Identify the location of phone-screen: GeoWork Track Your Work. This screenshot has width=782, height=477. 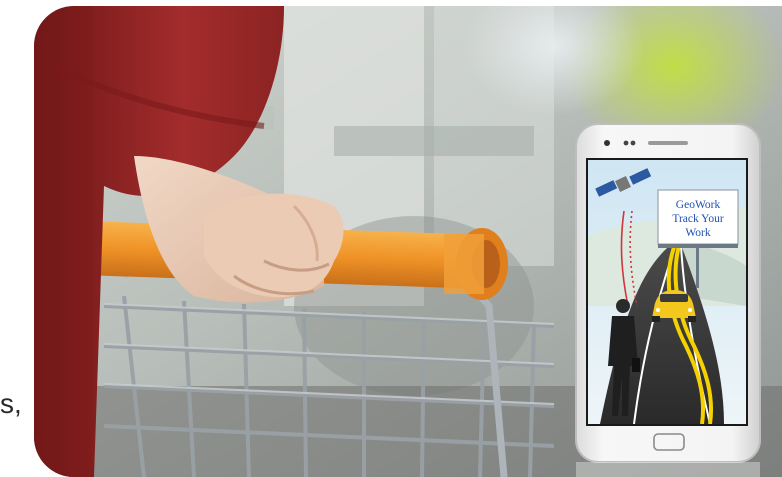
(667, 292).